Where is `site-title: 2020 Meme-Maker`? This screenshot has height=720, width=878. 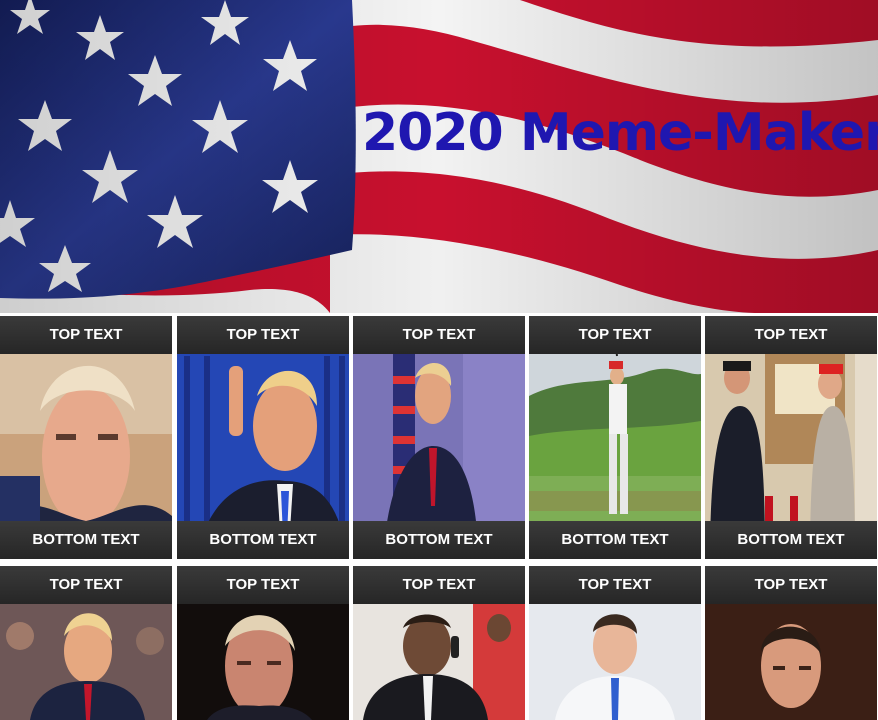
site-title: 2020 Meme-Maker is located at coordinates (620, 133).